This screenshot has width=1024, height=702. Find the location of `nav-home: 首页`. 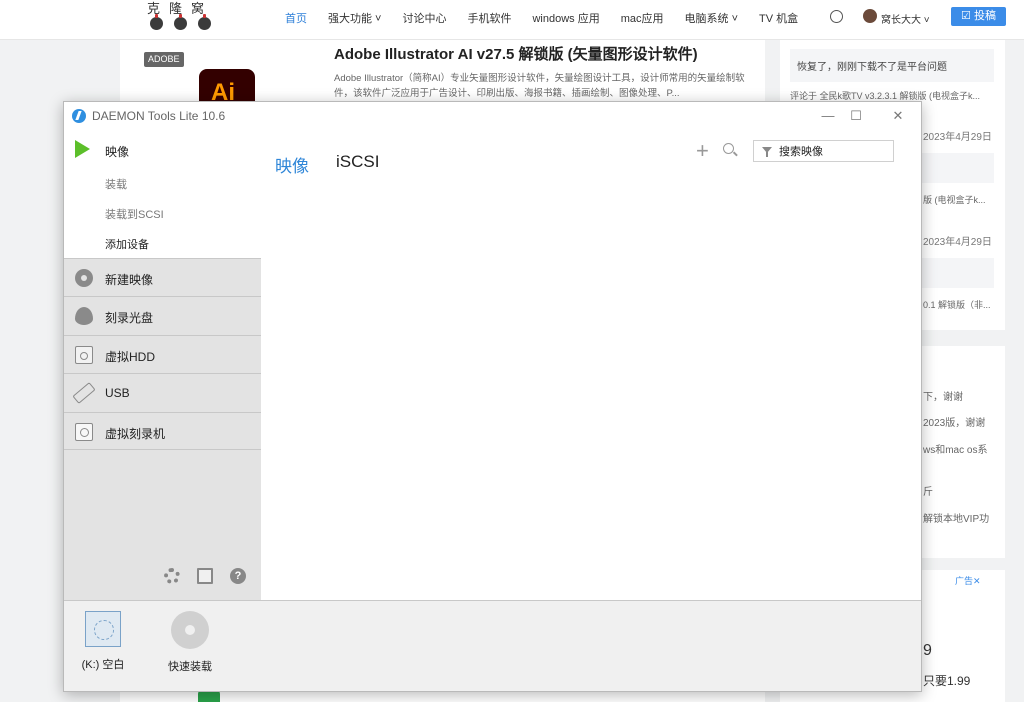

nav-home: 首页 is located at coordinates (296, 18).